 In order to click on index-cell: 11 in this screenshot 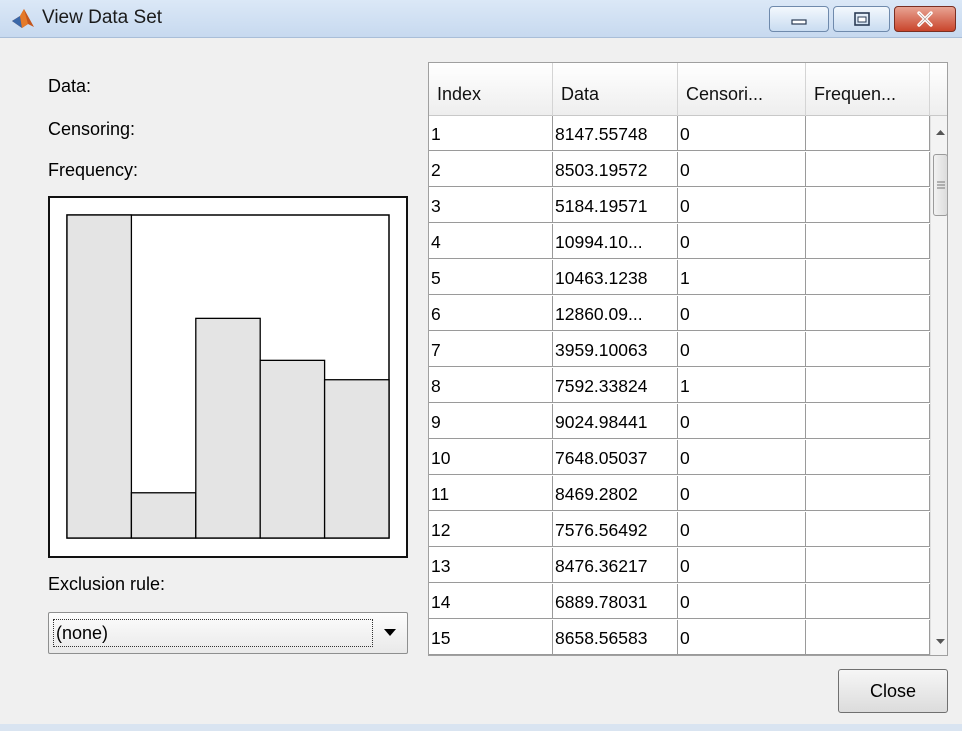, I will do `click(491, 493)`.